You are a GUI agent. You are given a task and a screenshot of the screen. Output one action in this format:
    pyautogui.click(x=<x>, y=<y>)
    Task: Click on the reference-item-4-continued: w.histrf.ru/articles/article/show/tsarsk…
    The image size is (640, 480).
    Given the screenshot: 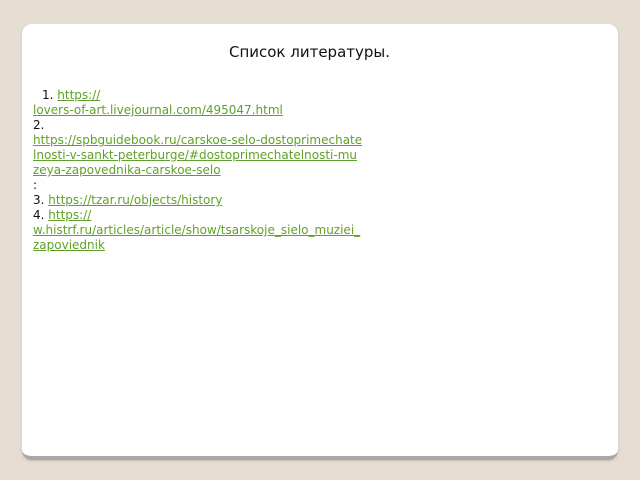 What is the action you would take?
    pyautogui.click(x=198, y=238)
    